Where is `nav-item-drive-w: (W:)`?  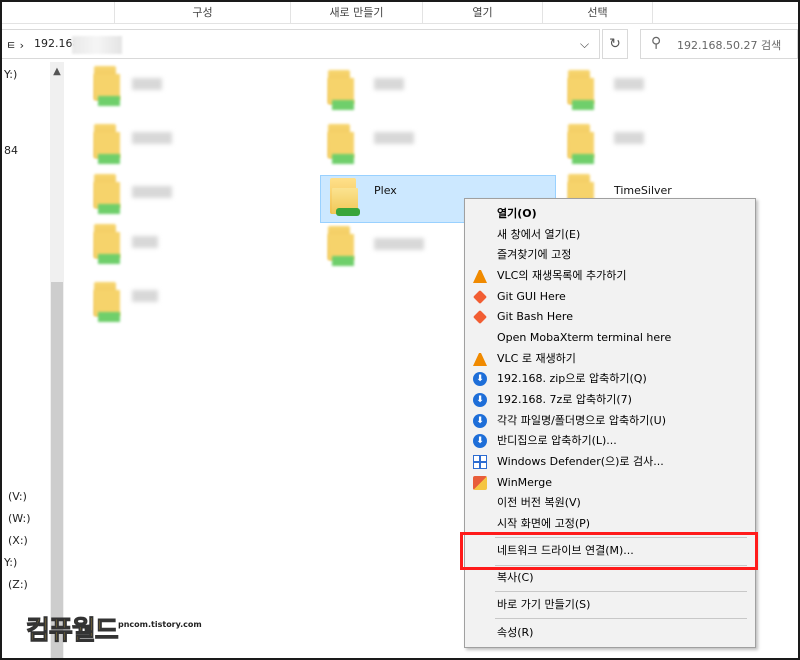
nav-item-drive-w: (W:) is located at coordinates (19, 518).